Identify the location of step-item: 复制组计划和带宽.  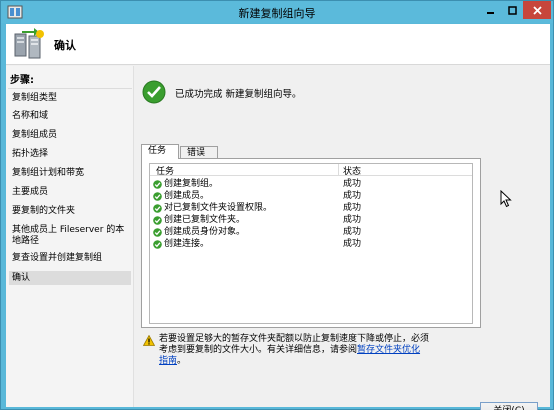
(48, 173).